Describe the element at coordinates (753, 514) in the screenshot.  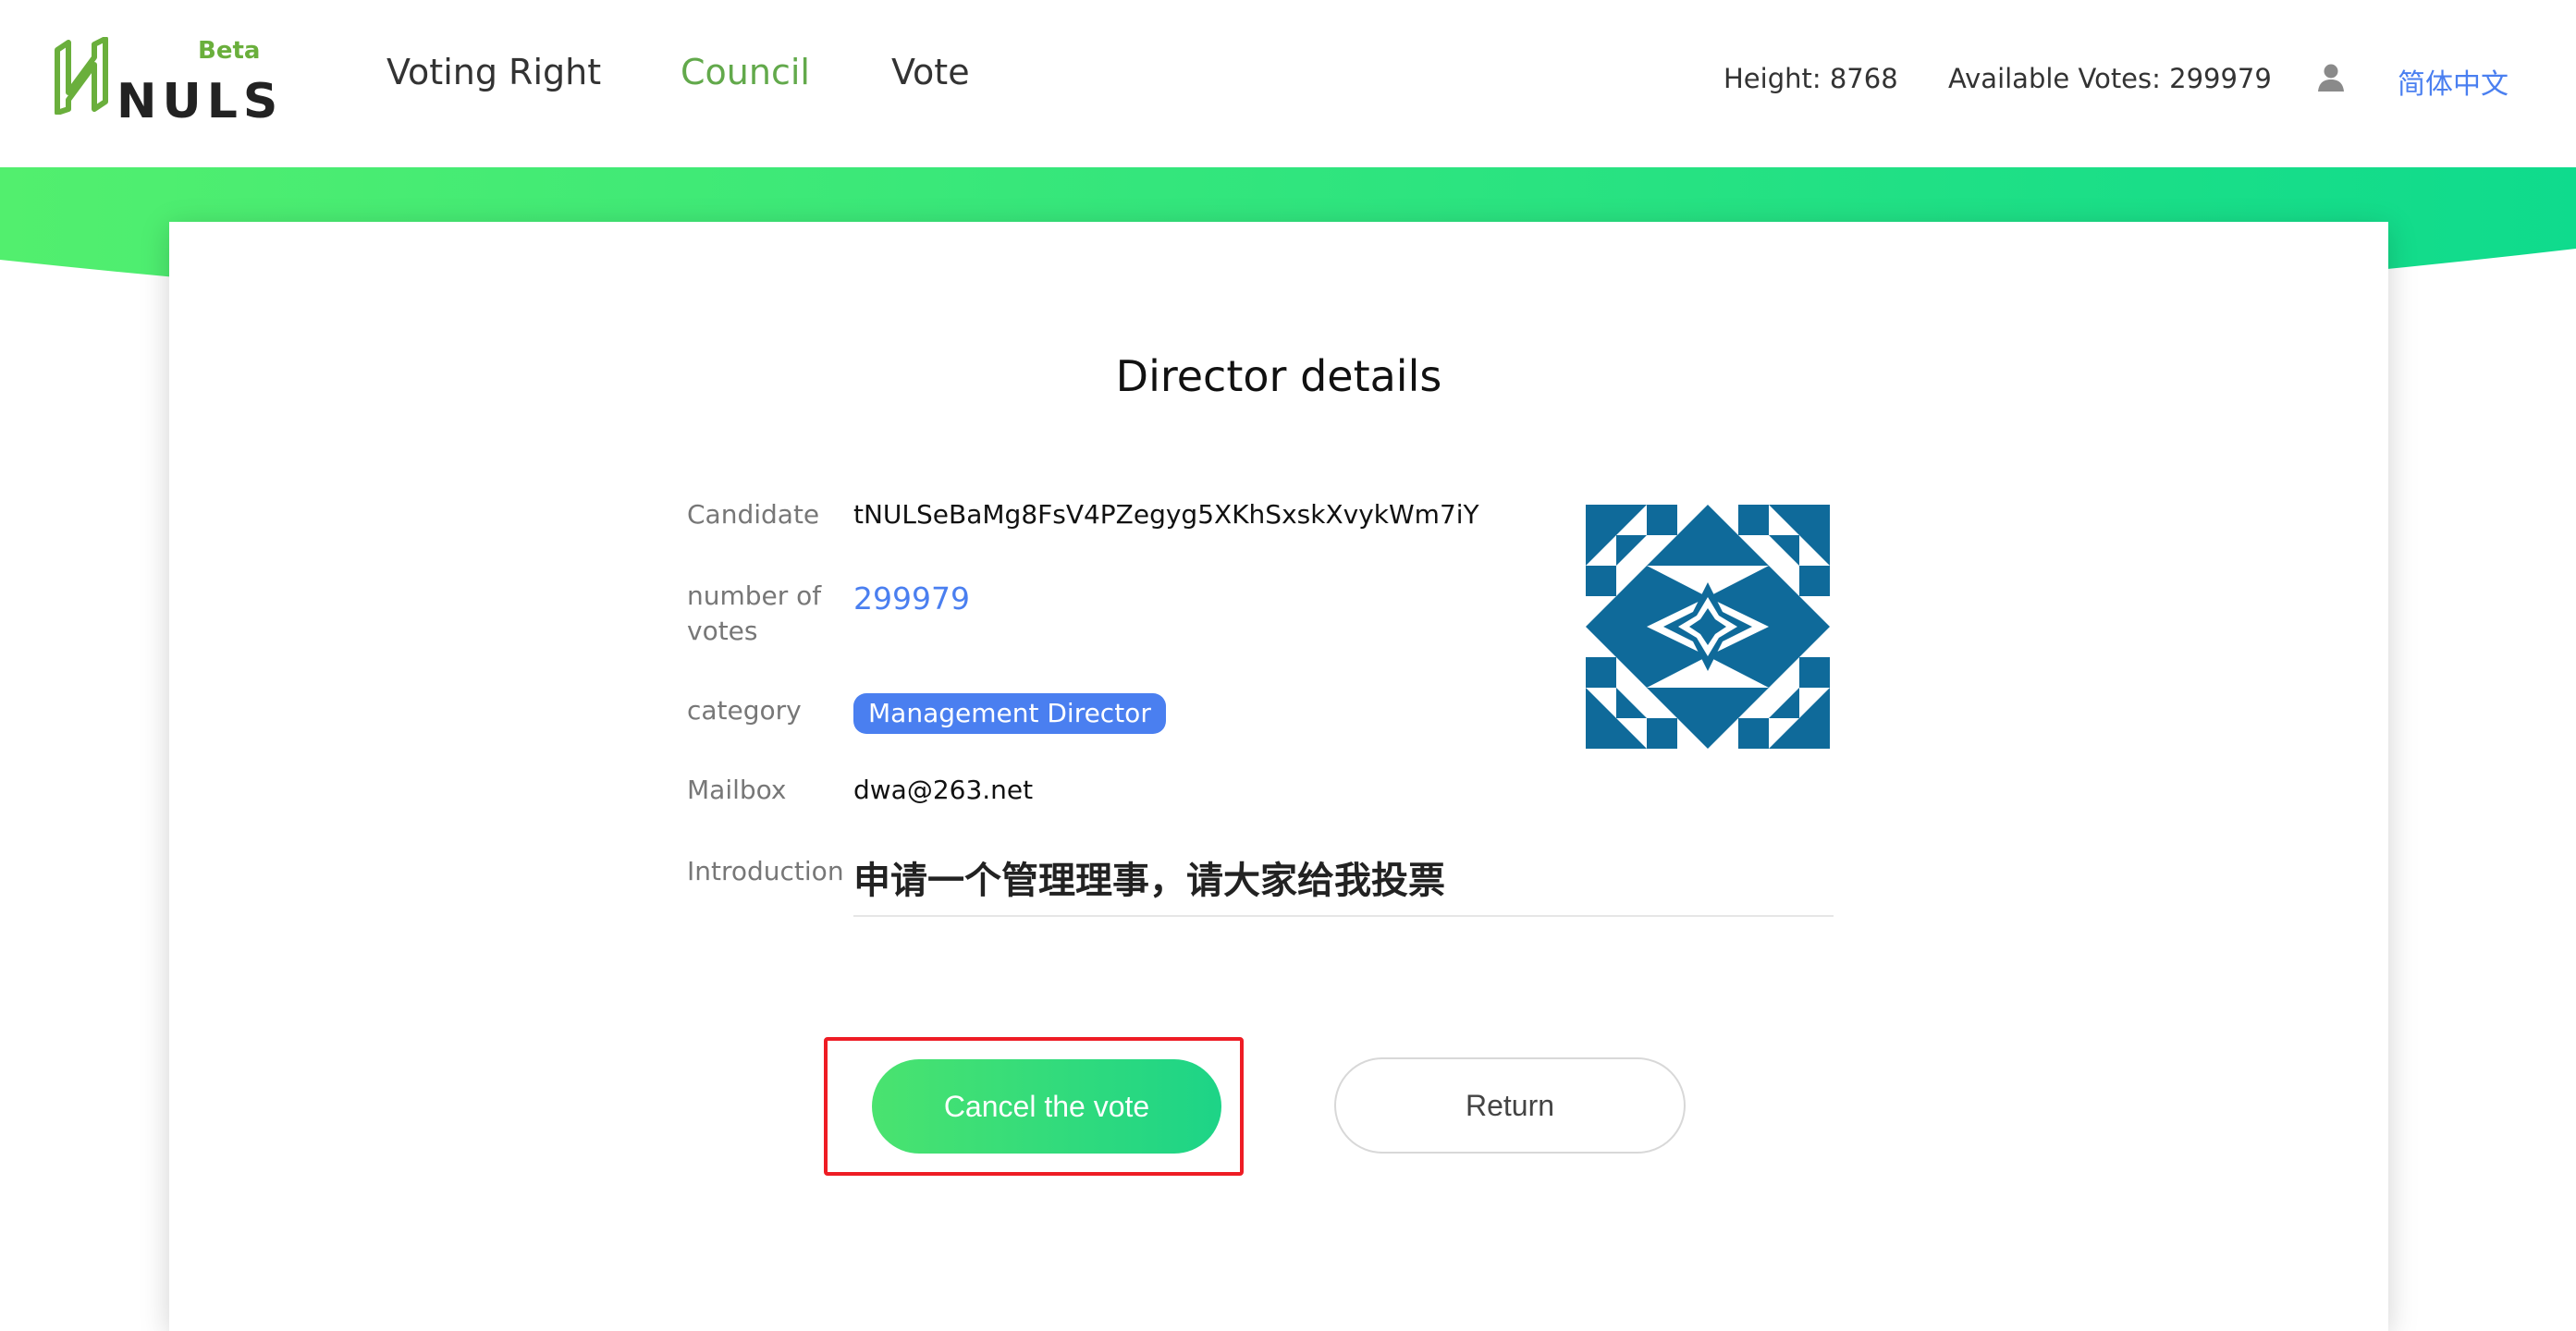
I see `candidate-label: Candidate` at that location.